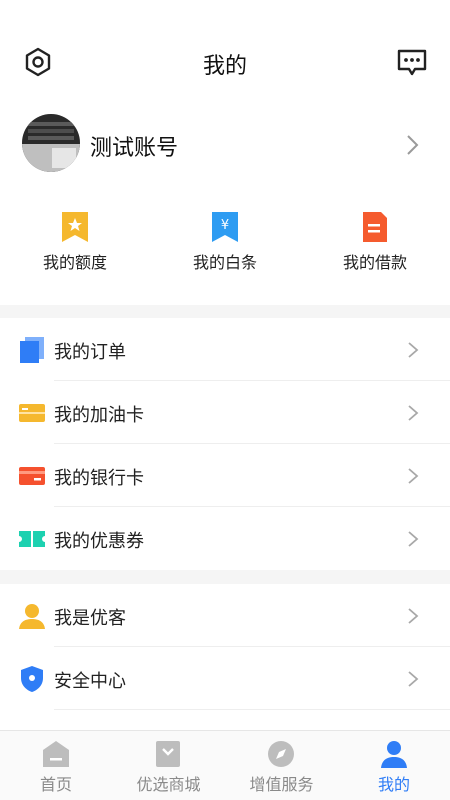  What do you see at coordinates (281, 754) in the screenshot?
I see `compass-icon` at bounding box center [281, 754].